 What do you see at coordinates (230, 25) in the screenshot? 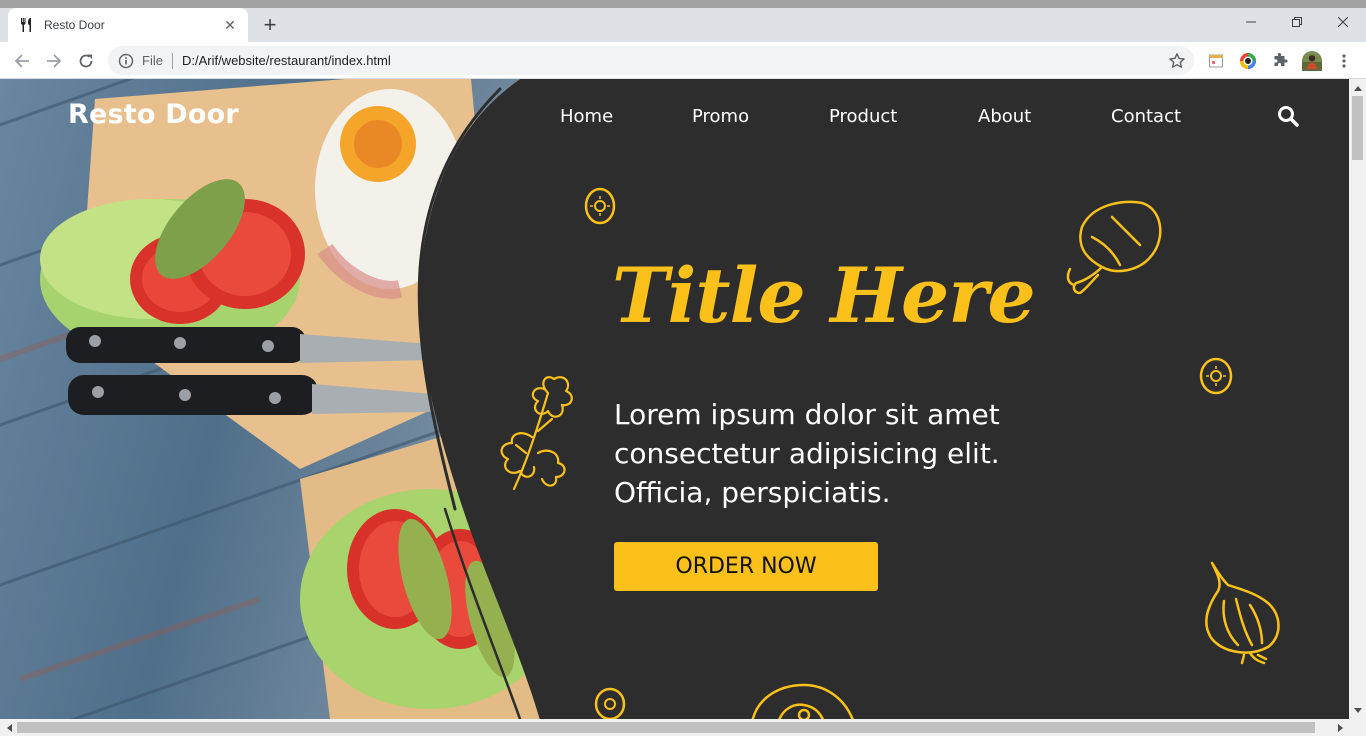
I see `close-icon: ✕` at bounding box center [230, 25].